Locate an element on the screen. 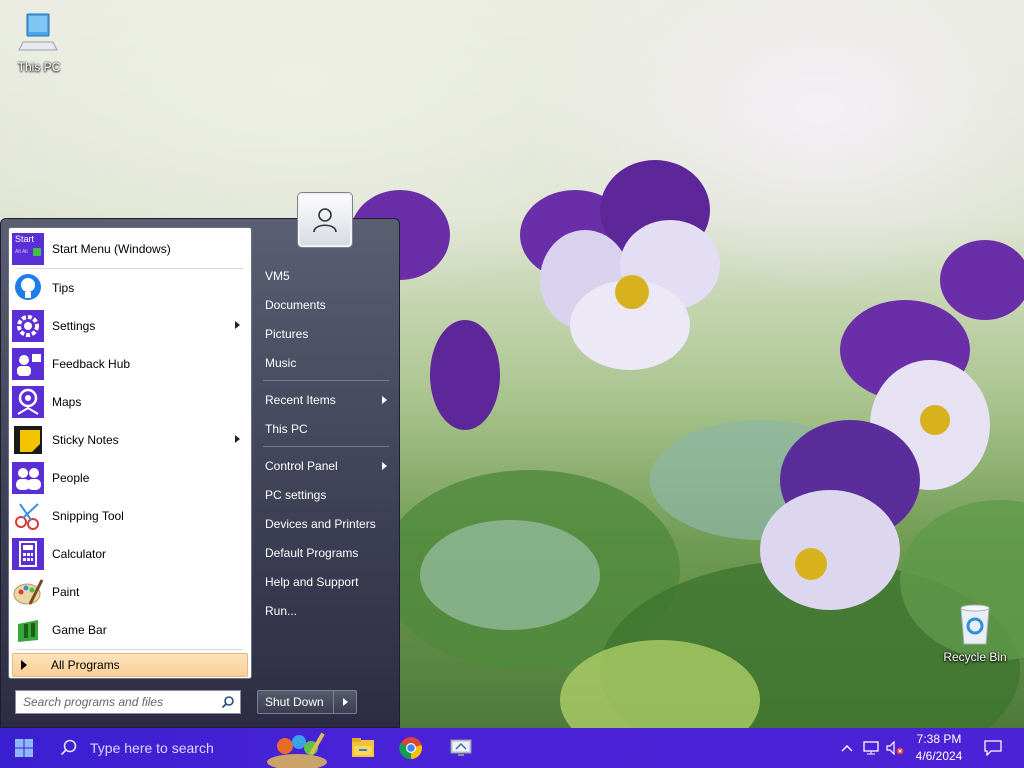  feedback-hub-icon is located at coordinates (28, 364).